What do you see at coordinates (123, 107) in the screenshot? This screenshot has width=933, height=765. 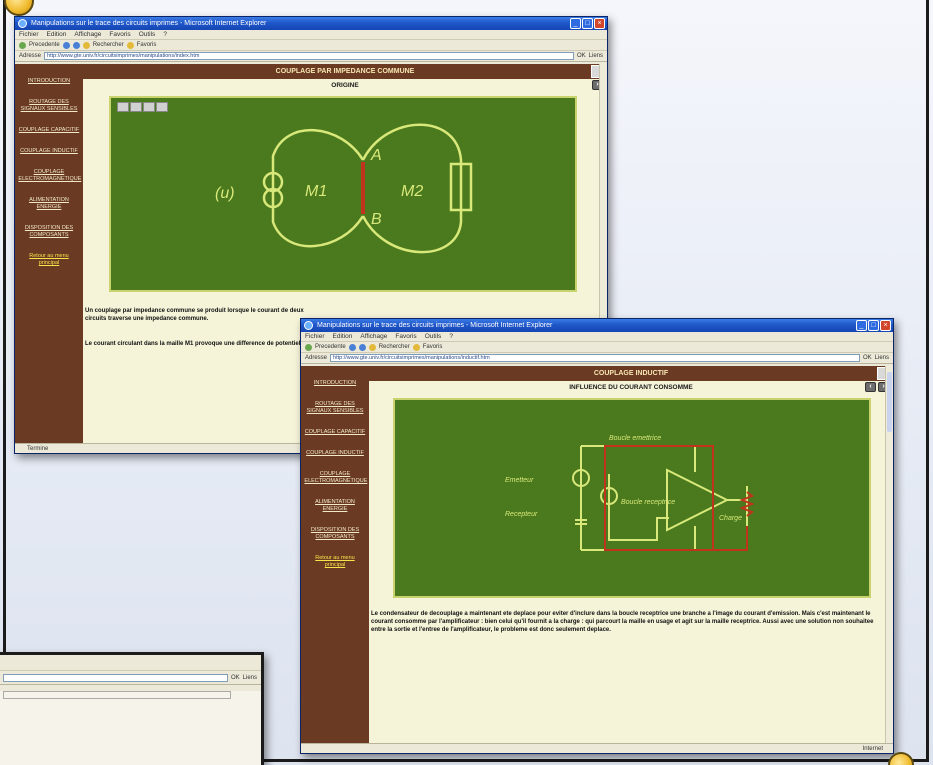 I see `print-tool-icon` at bounding box center [123, 107].